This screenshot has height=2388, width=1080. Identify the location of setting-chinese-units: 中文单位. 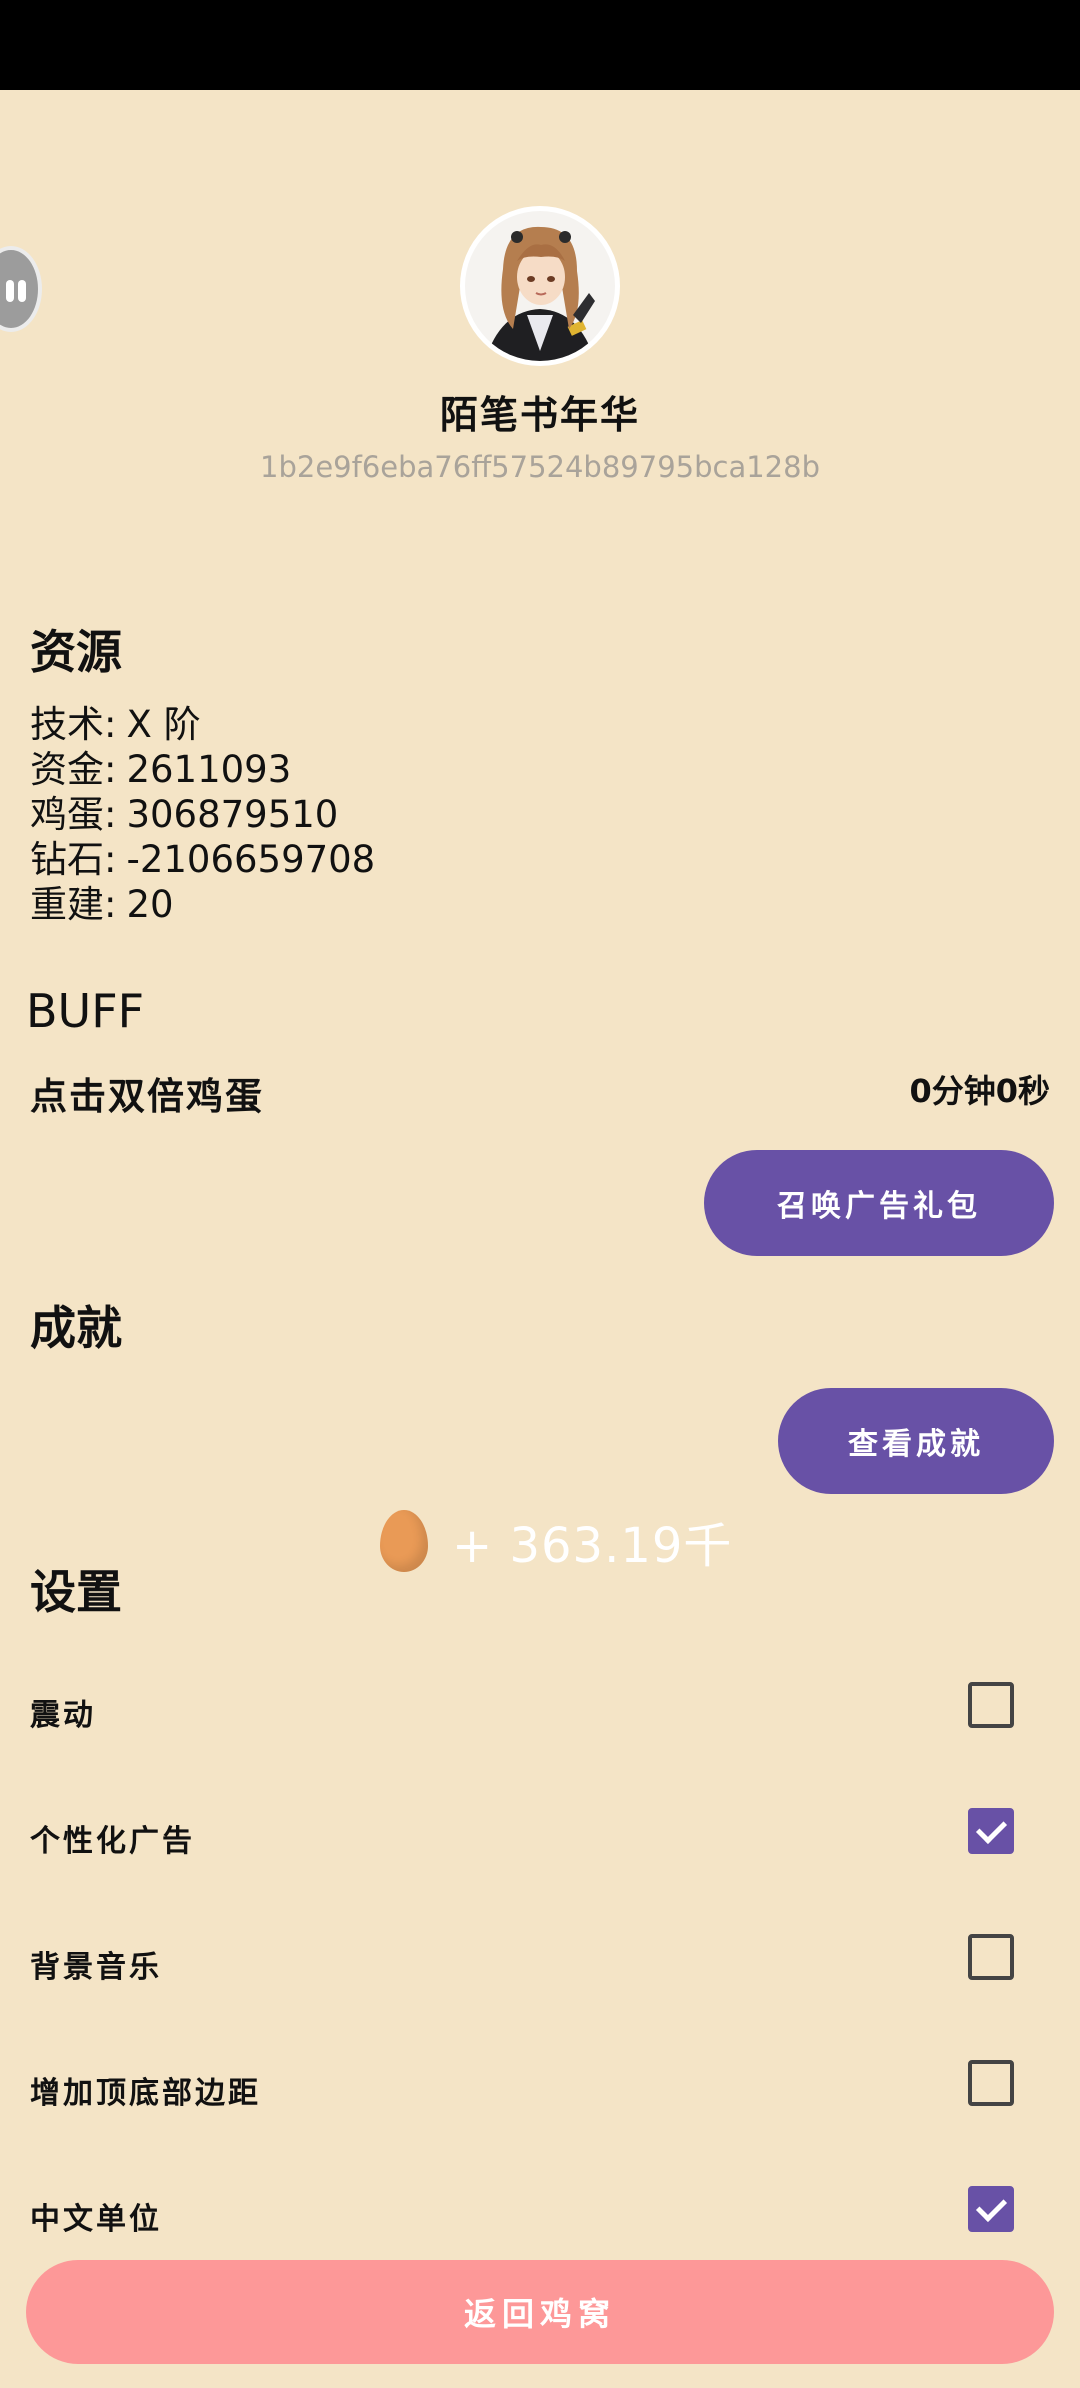
(540, 2214).